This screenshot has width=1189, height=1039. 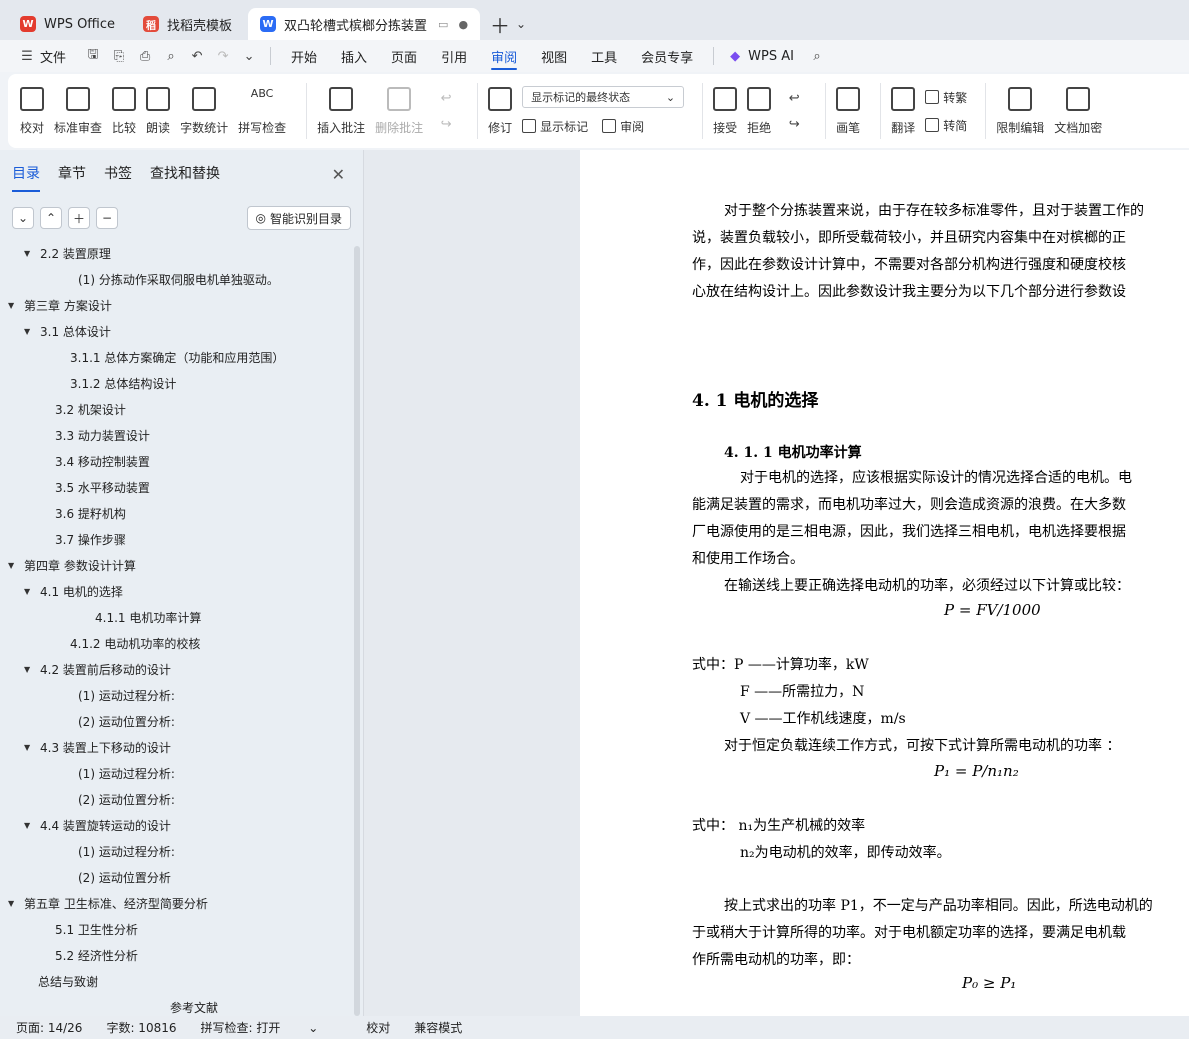 What do you see at coordinates (176, 513) in the screenshot?
I see `toc-item: 3.6 提籽机构` at bounding box center [176, 513].